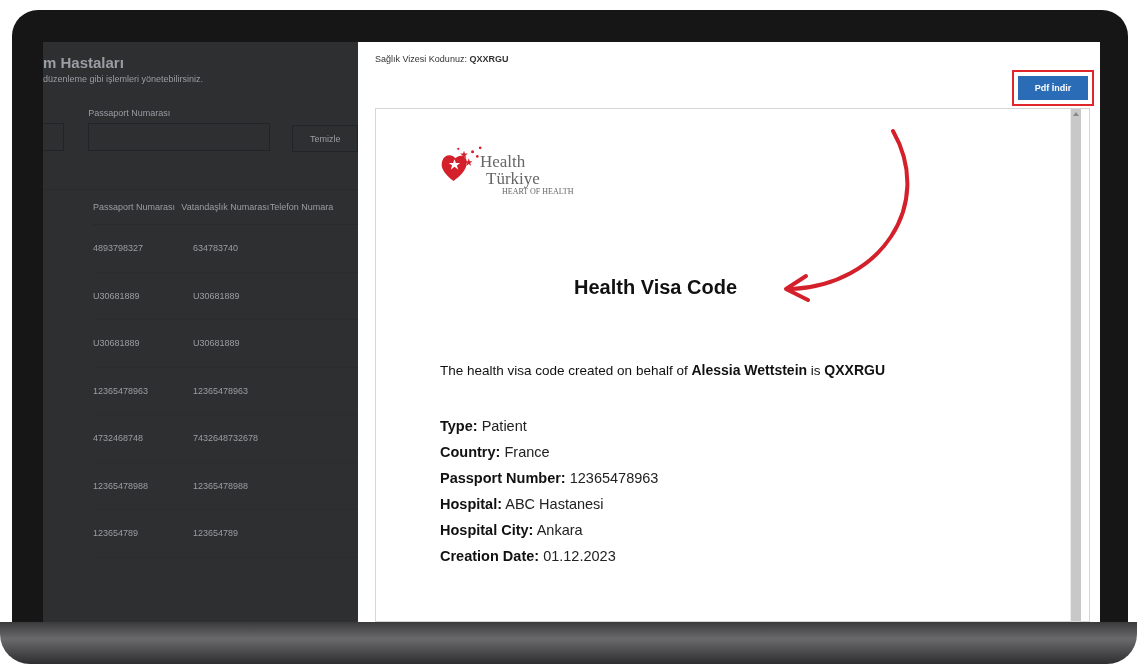 The width and height of the screenshot is (1137, 664). Describe the element at coordinates (216, 248) in the screenshot. I see `table-cell-text: 634783740` at that location.